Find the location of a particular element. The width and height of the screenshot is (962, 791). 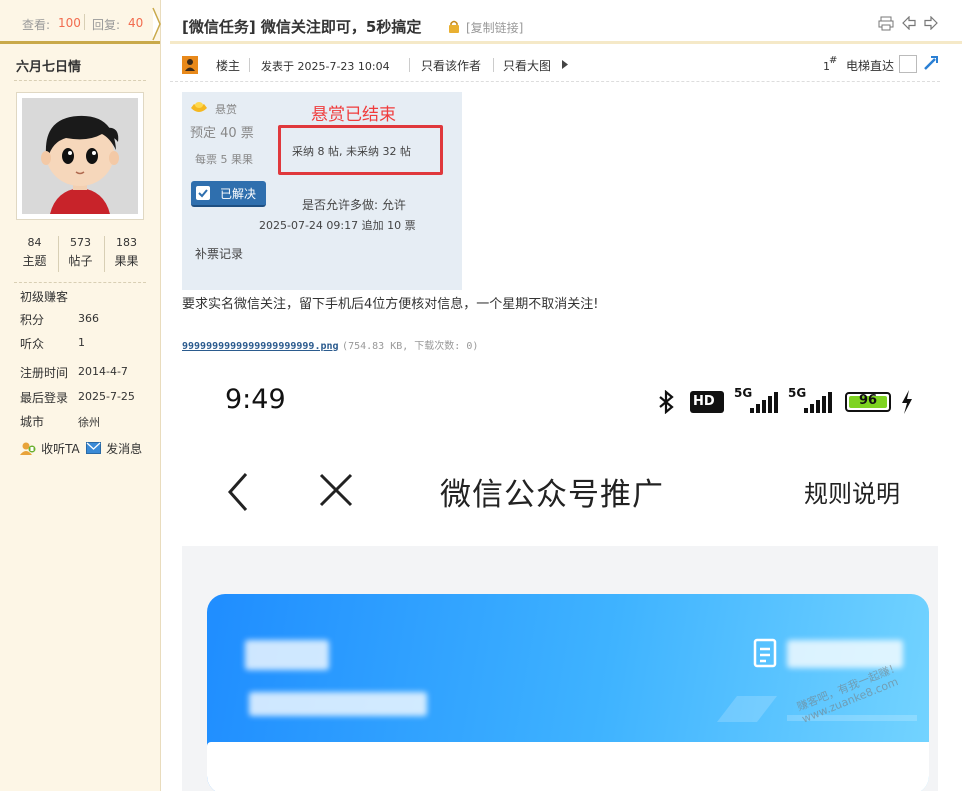

reward-summary: 悬赏 预定 40 票 每票 5 果果 已解决 is located at coordinates (225, 149).